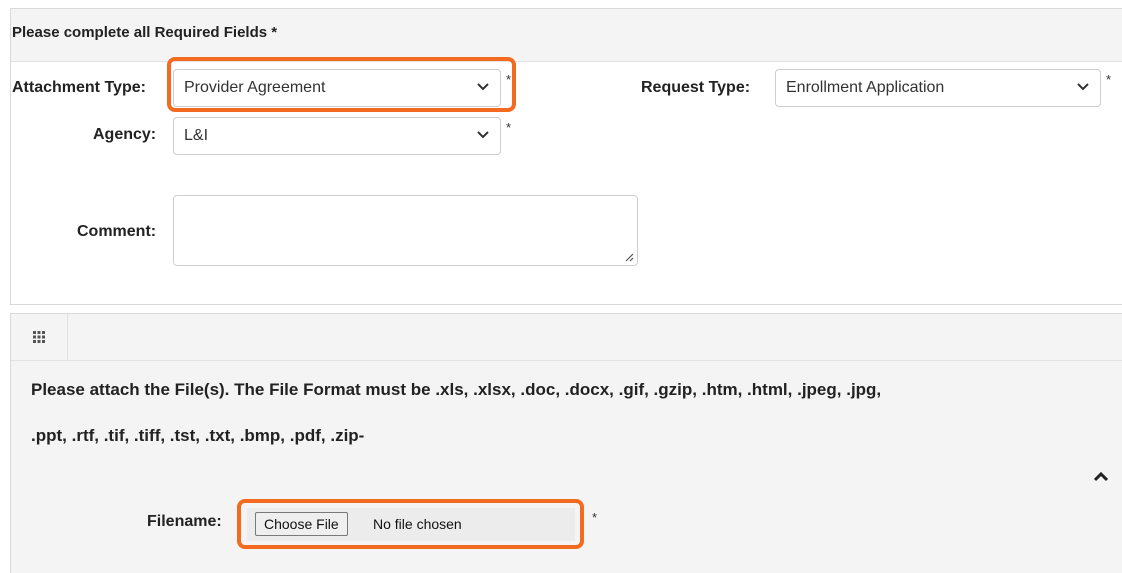 The image size is (1122, 573). Describe the element at coordinates (595, 517) in the screenshot. I see `filename-required-mark: *` at that location.